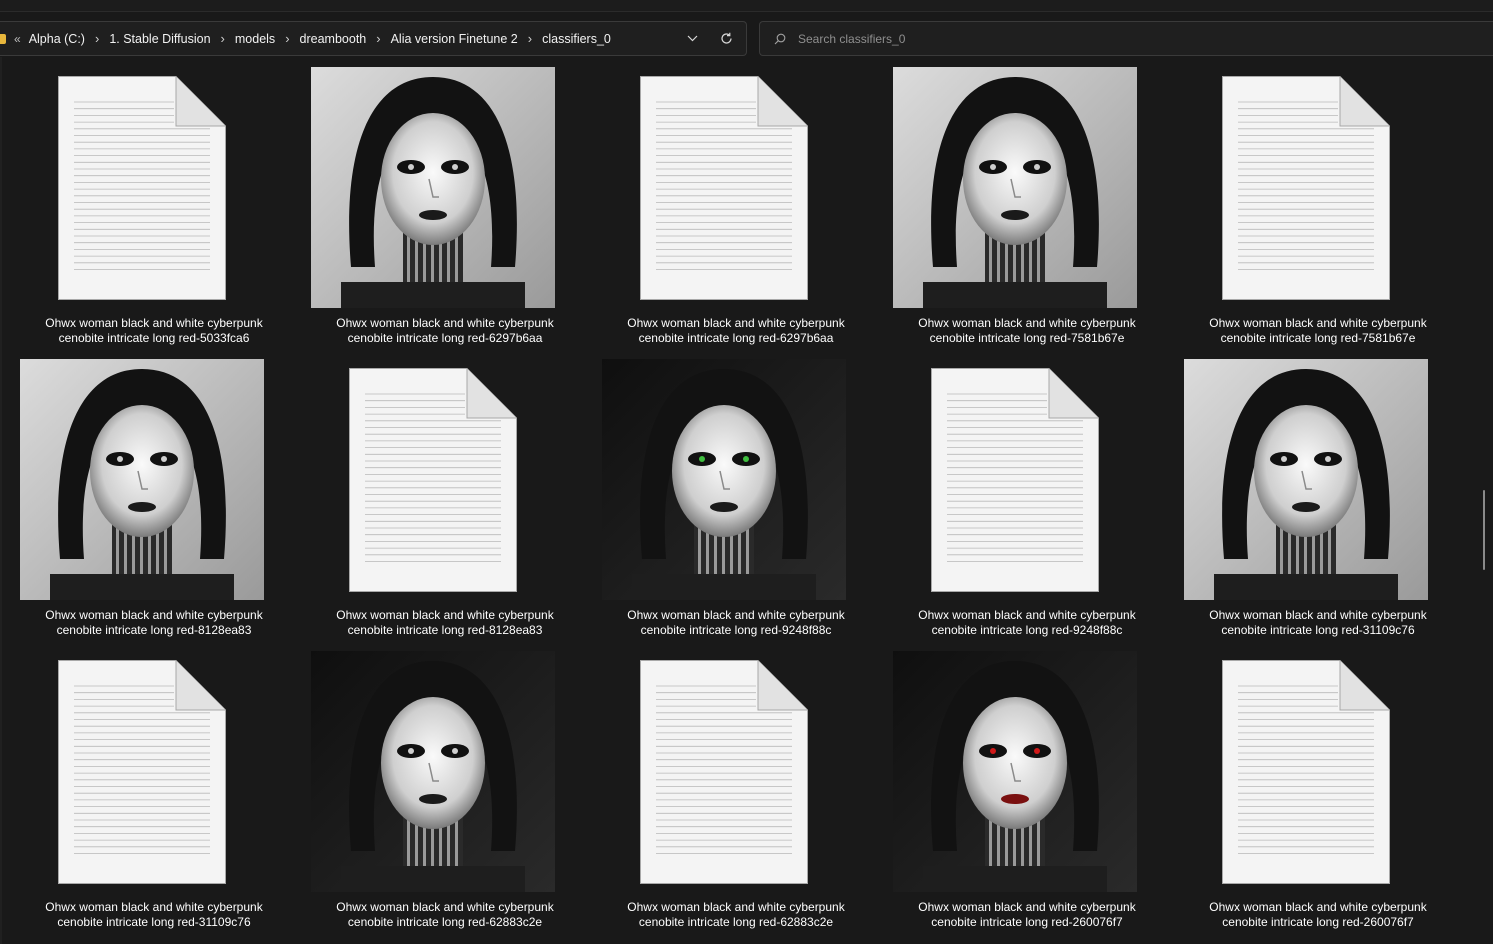 The height and width of the screenshot is (944, 1493). I want to click on breadcrumb-item: classifiers_0, so click(576, 39).